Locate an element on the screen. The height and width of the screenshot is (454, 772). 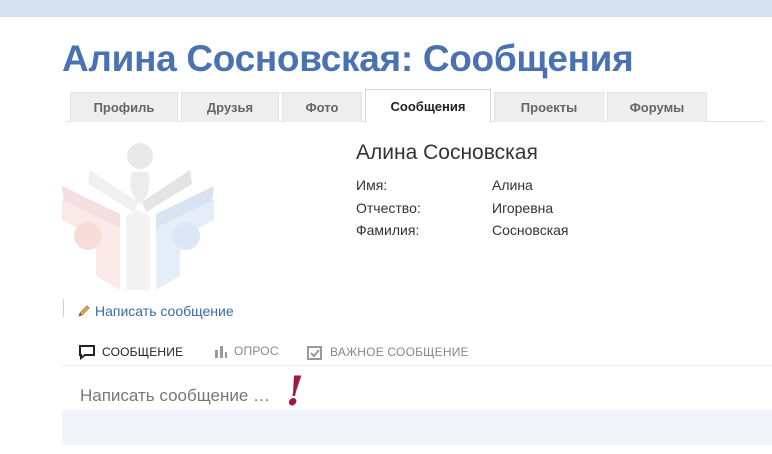
write-message-link: Написать сообщение is located at coordinates (155, 311).